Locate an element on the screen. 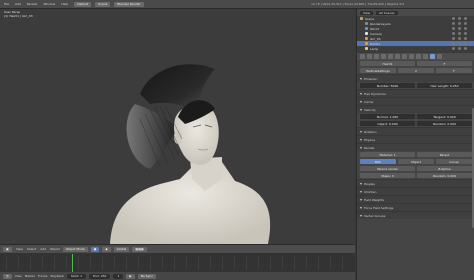  property-field: Object: 0.000 is located at coordinates (387, 123).